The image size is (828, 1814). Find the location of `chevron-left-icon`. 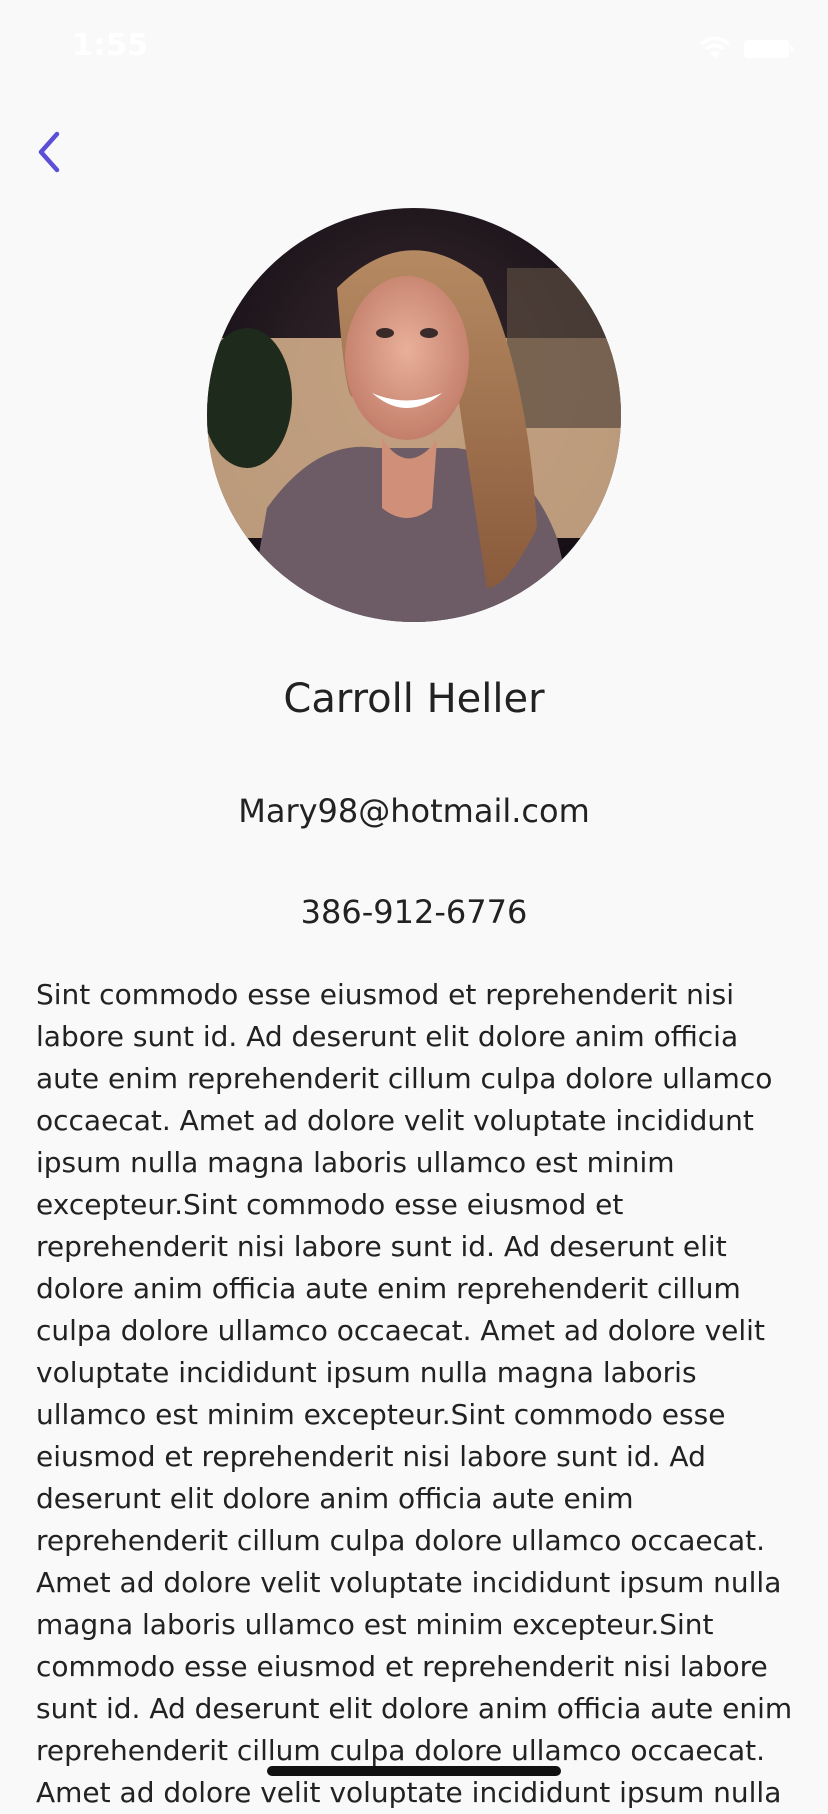

chevron-left-icon is located at coordinates (50, 154).